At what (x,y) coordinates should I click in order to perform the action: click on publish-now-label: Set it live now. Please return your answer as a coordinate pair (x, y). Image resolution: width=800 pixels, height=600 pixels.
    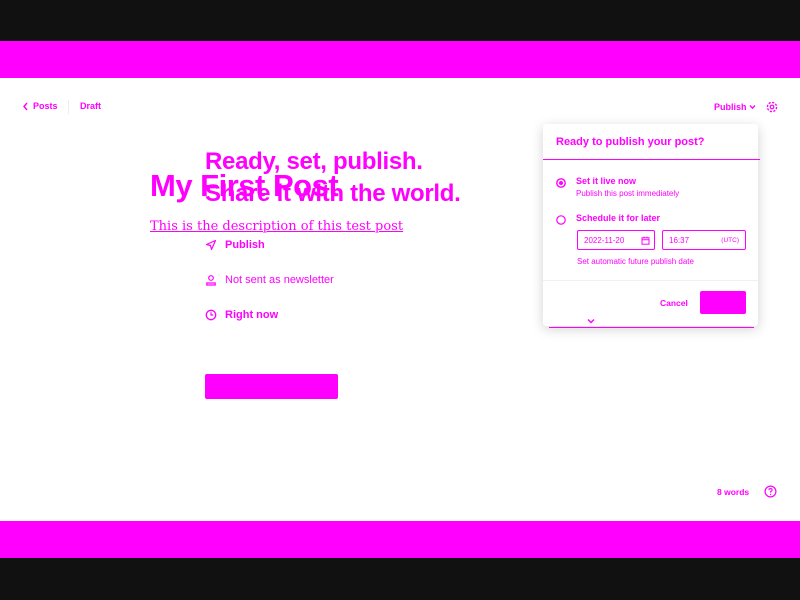
    Looking at the image, I should click on (606, 181).